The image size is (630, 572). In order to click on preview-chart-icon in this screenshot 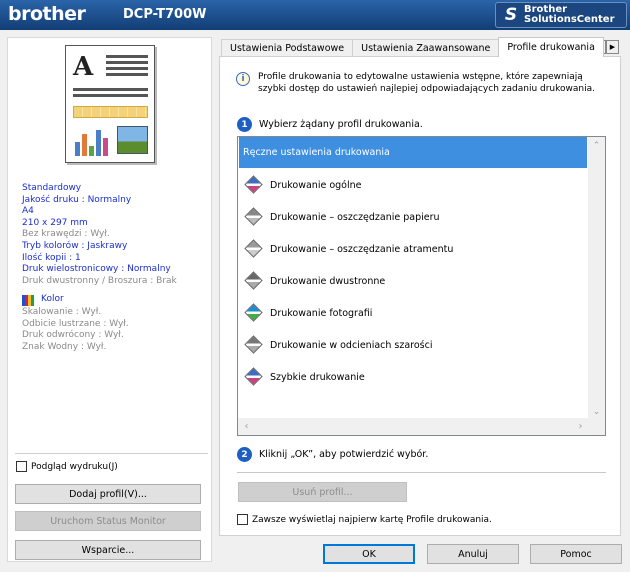, I will do `click(92, 141)`.